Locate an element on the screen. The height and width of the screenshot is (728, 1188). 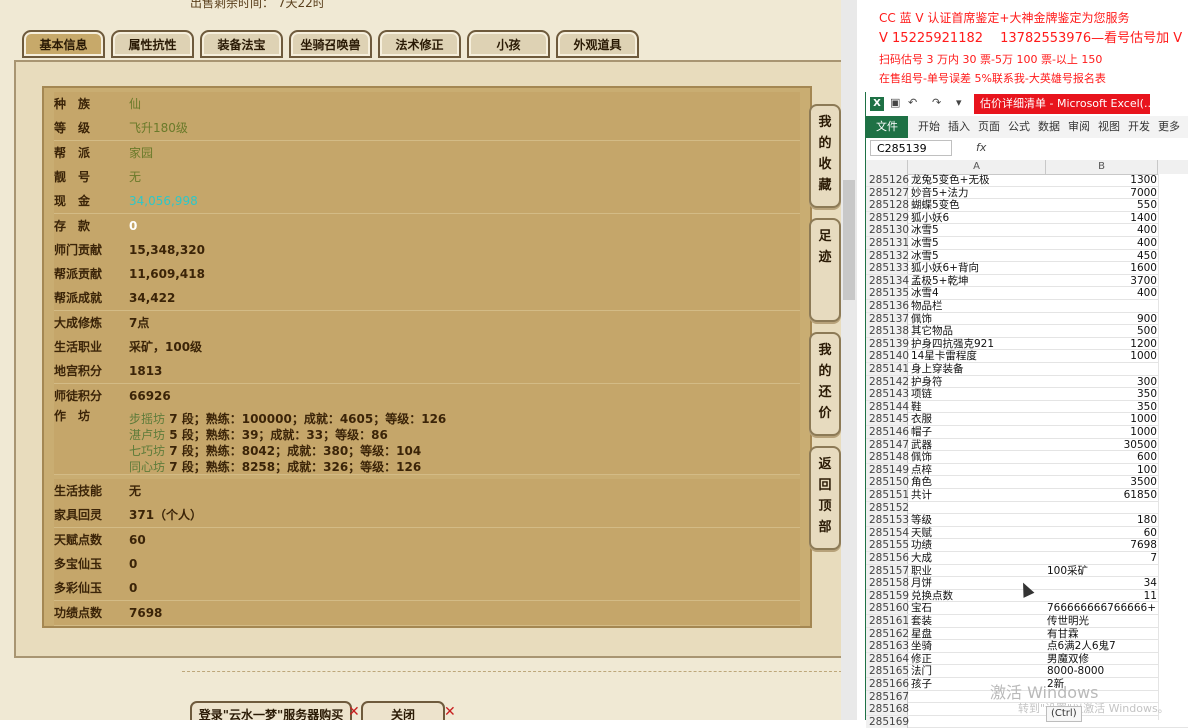
row-number: 285164 is located at coordinates (887, 658).